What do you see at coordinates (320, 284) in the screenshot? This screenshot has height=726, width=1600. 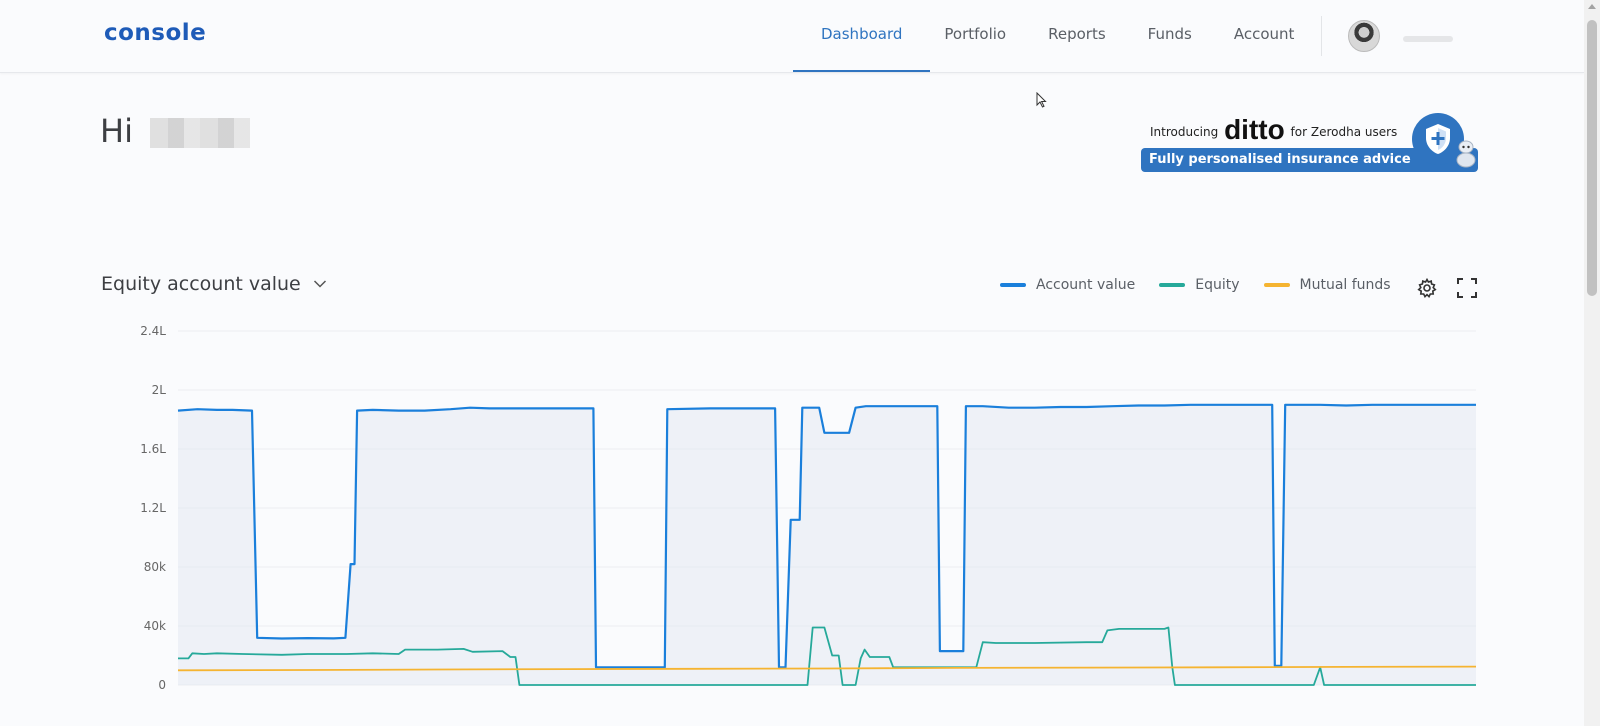 I see `chevron-down-icon` at bounding box center [320, 284].